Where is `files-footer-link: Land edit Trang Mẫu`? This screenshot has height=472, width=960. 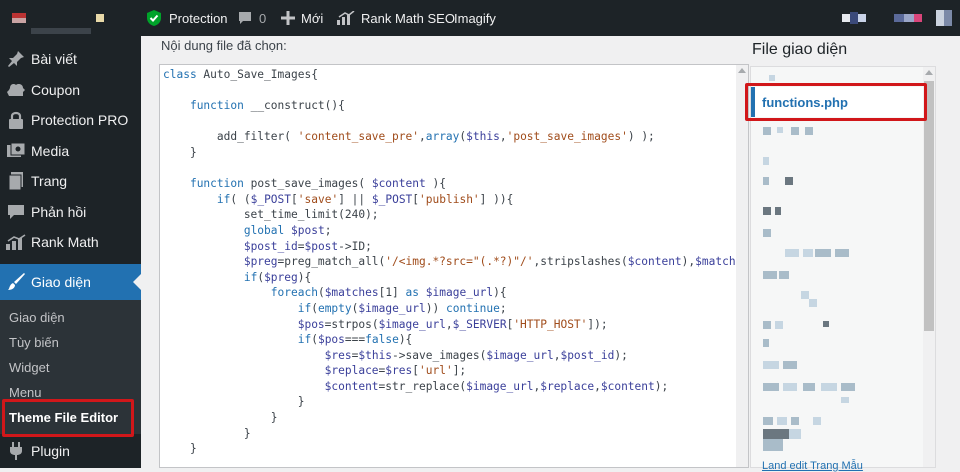 files-footer-link: Land edit Trang Mẫu is located at coordinates (812, 466).